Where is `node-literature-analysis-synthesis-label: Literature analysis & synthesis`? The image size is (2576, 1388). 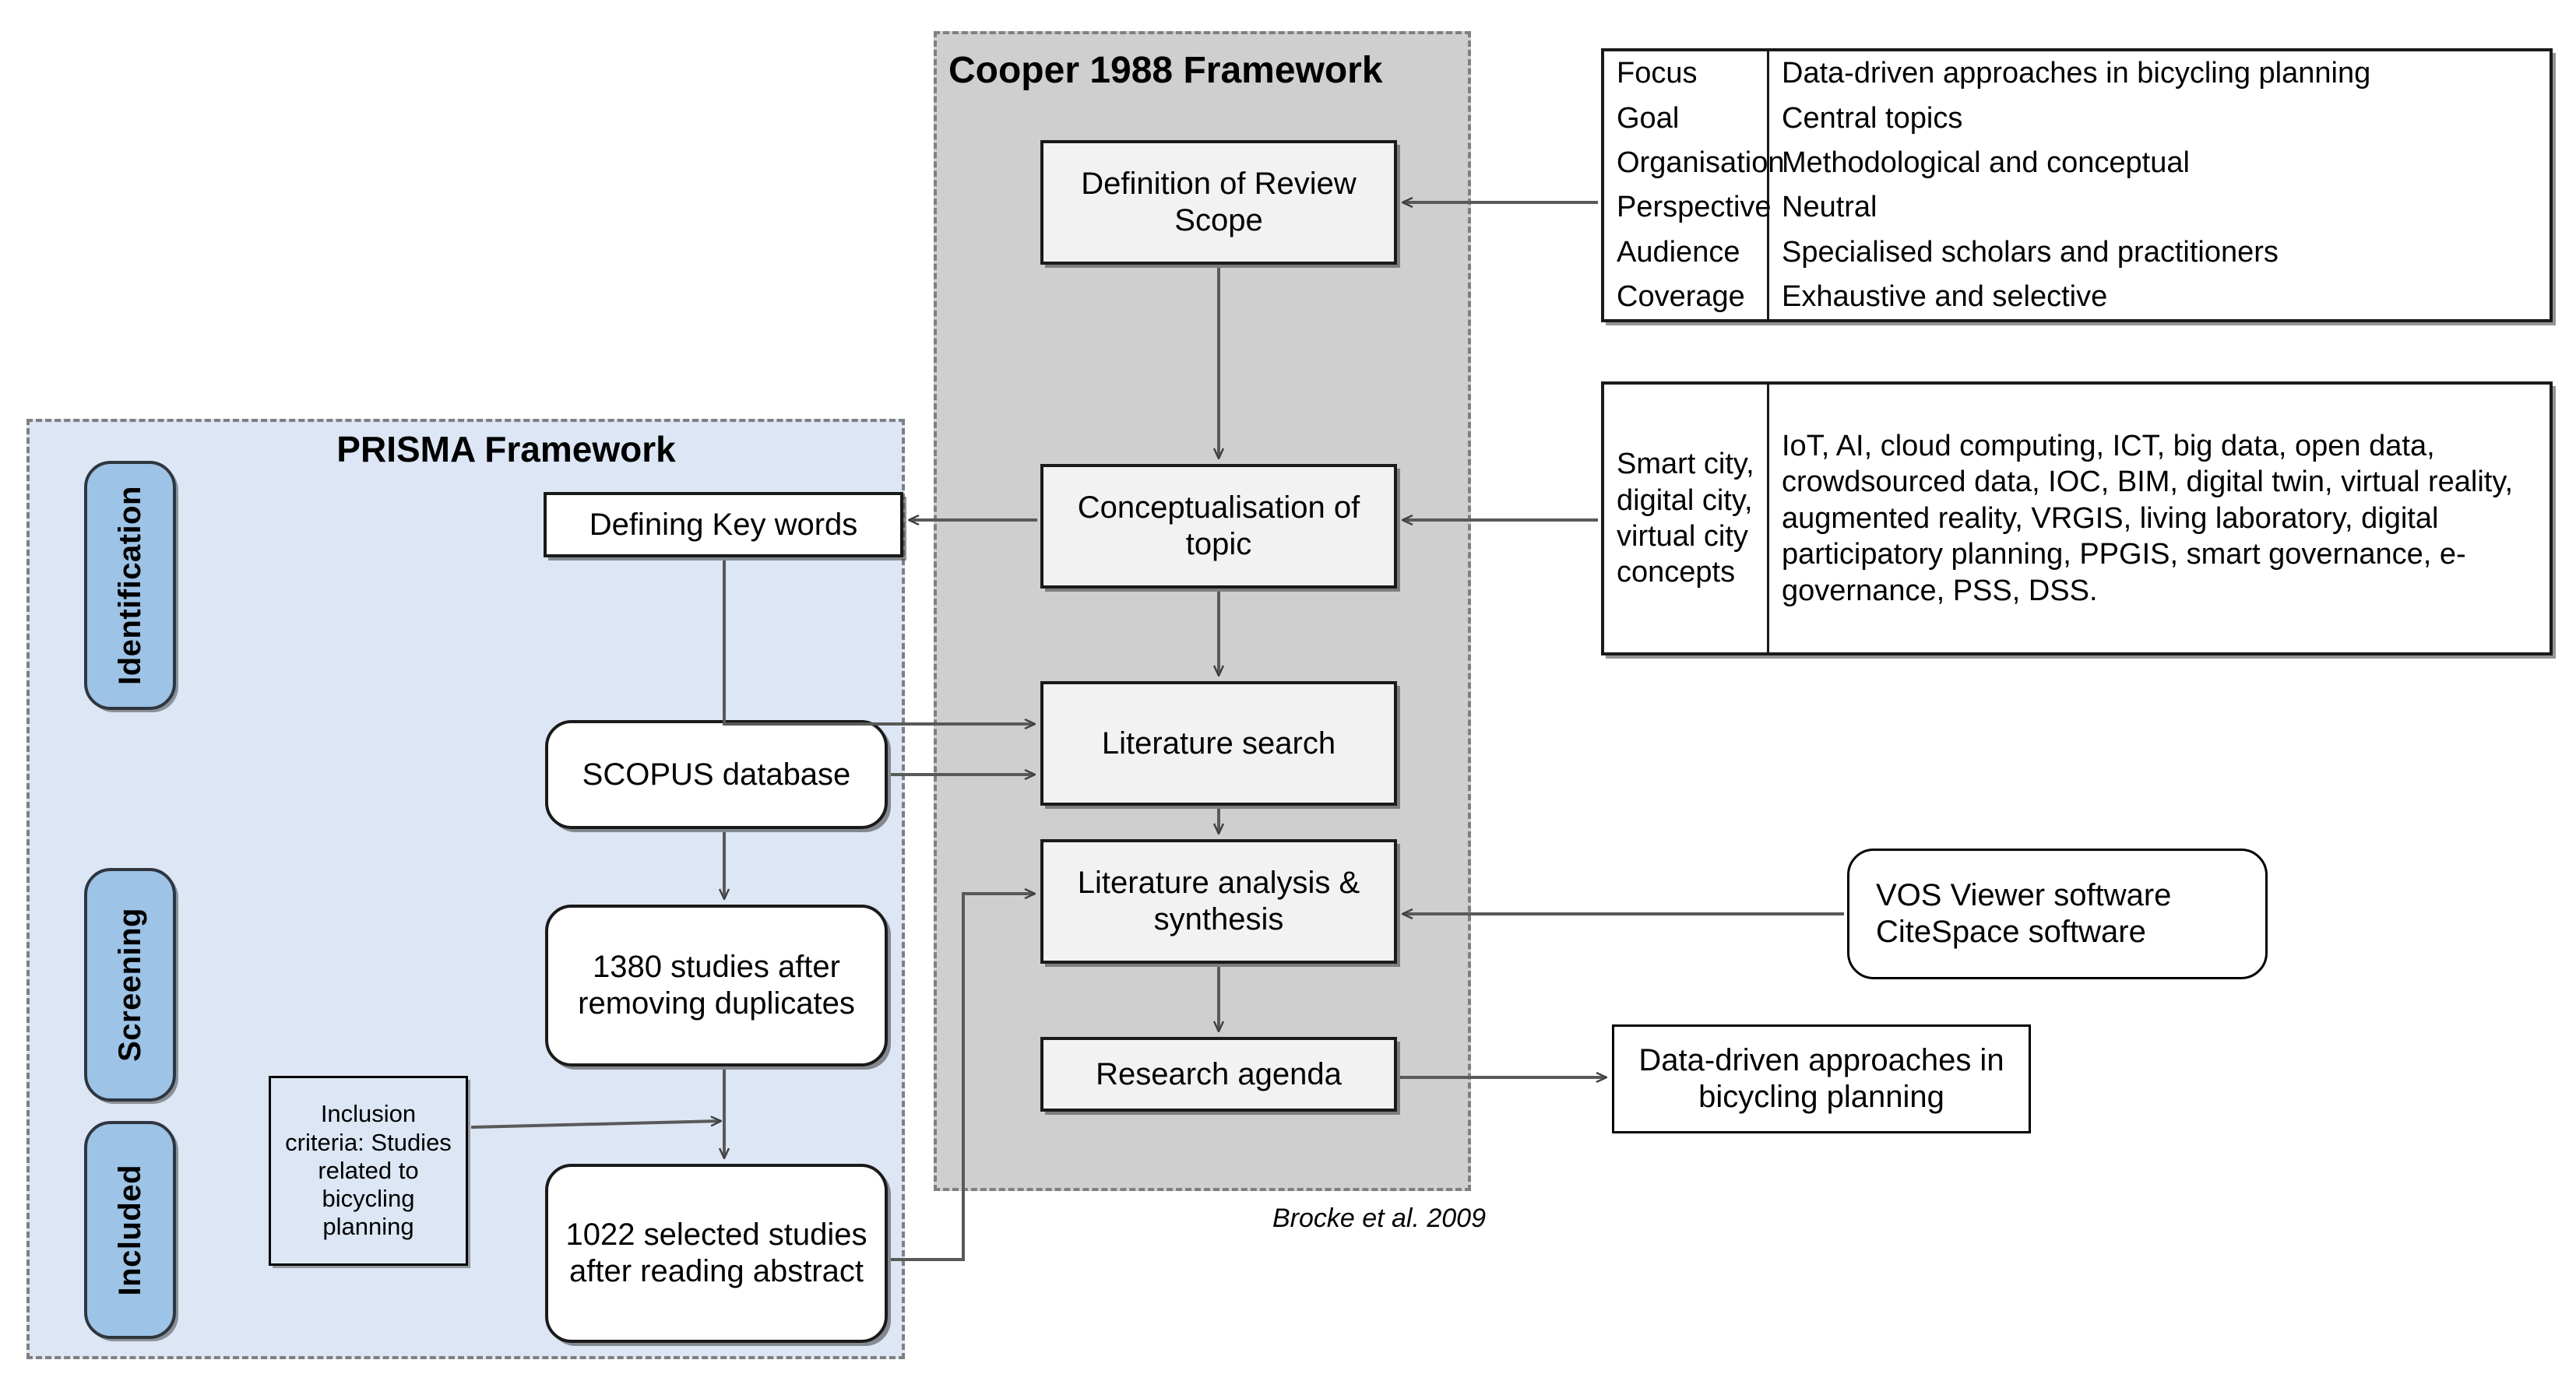 node-literature-analysis-synthesis-label: Literature analysis & synthesis is located at coordinates (1218, 901).